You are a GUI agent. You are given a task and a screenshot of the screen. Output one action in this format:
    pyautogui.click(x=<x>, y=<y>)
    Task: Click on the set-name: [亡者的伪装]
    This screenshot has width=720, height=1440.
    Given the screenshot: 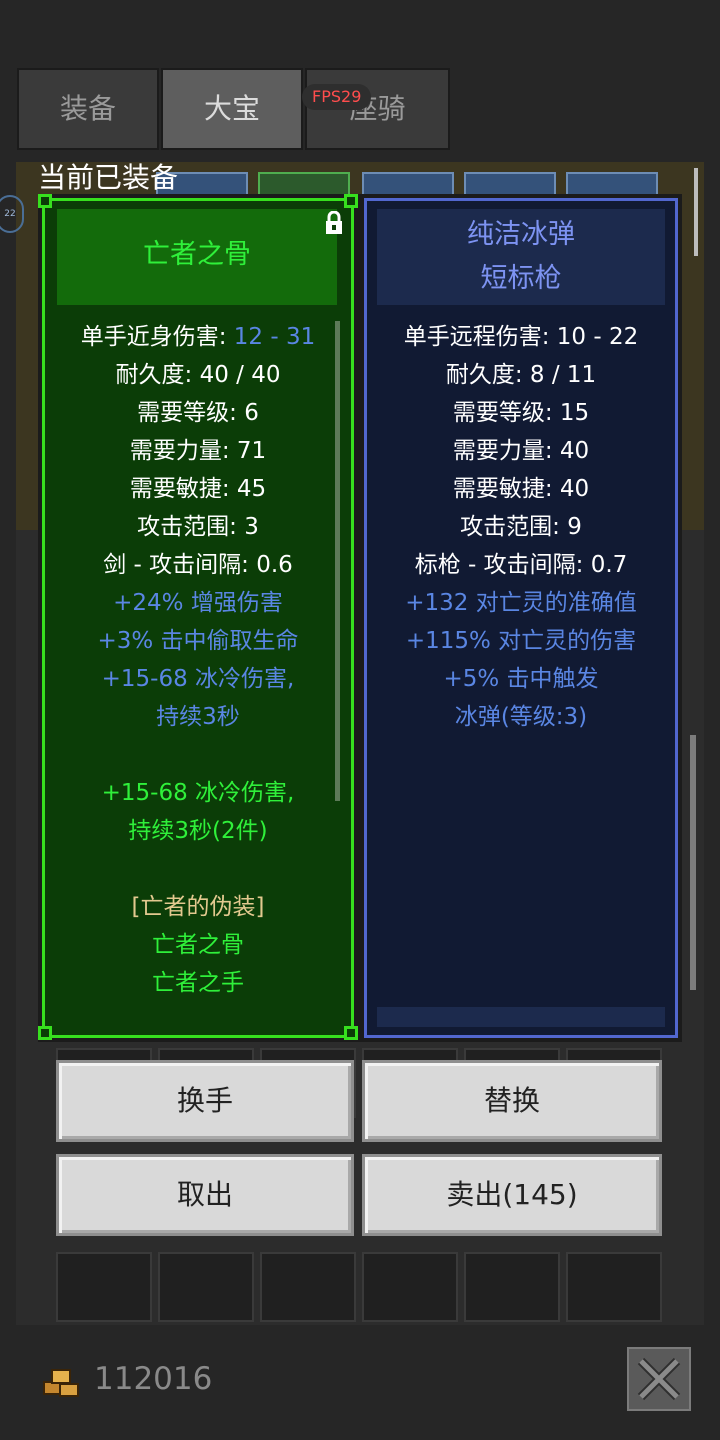 What is the action you would take?
    pyautogui.click(x=198, y=907)
    